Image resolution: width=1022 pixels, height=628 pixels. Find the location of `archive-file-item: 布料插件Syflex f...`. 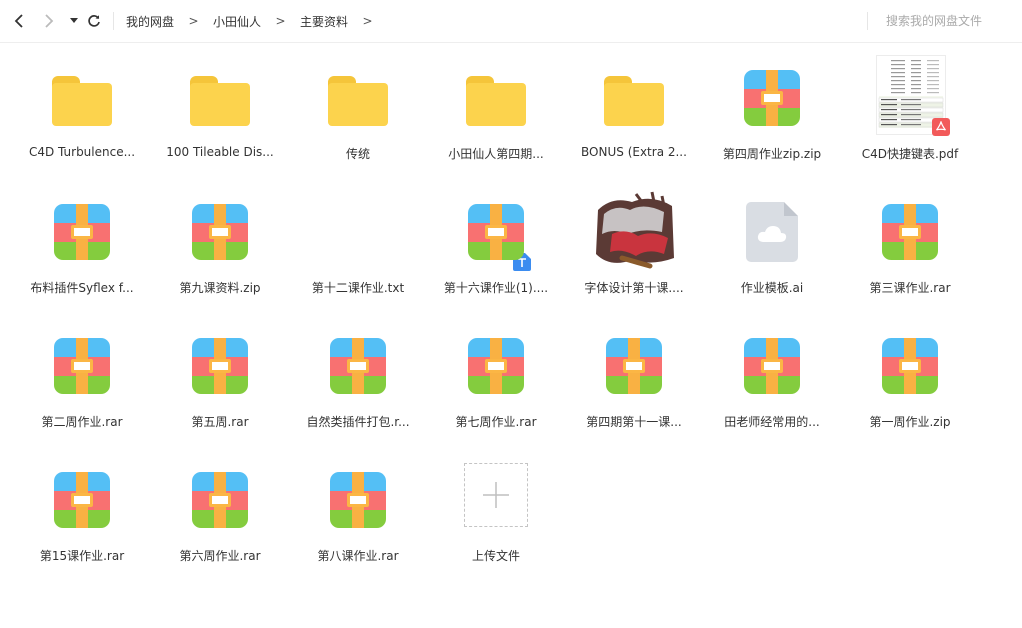

archive-file-item: 布料插件Syflex f... is located at coordinates (82, 264).